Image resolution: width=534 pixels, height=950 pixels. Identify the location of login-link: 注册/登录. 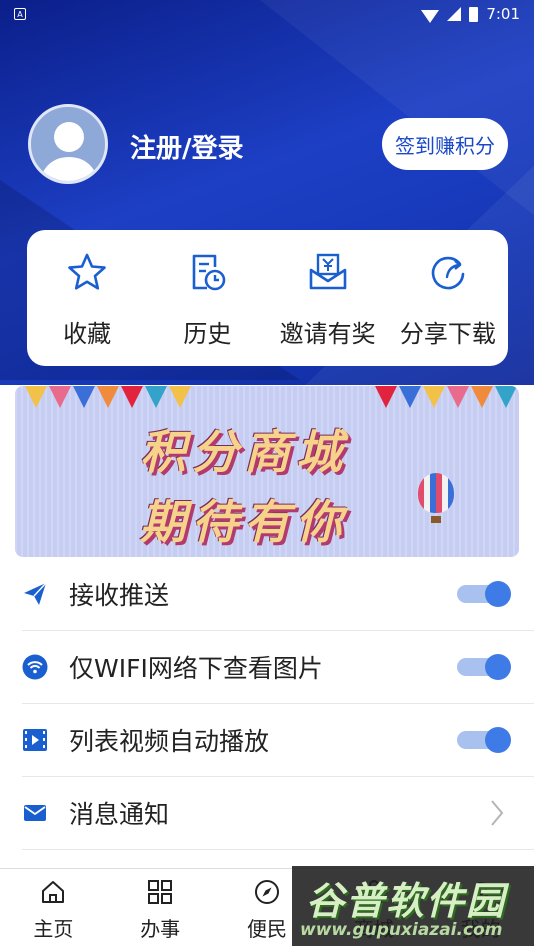
(187, 146).